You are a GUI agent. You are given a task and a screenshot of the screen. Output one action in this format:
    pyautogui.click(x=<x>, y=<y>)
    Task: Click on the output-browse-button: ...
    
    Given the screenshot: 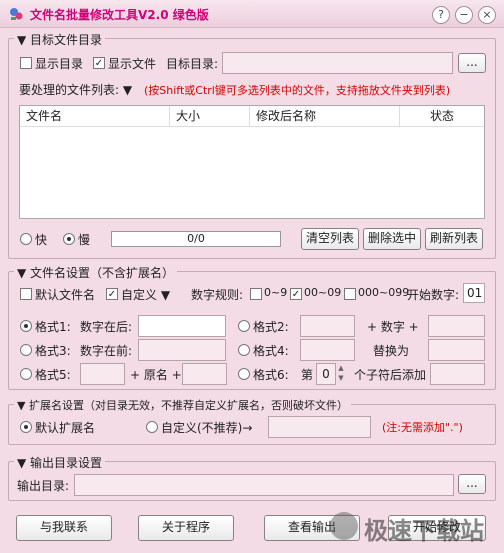 What is the action you would take?
    pyautogui.click(x=472, y=484)
    